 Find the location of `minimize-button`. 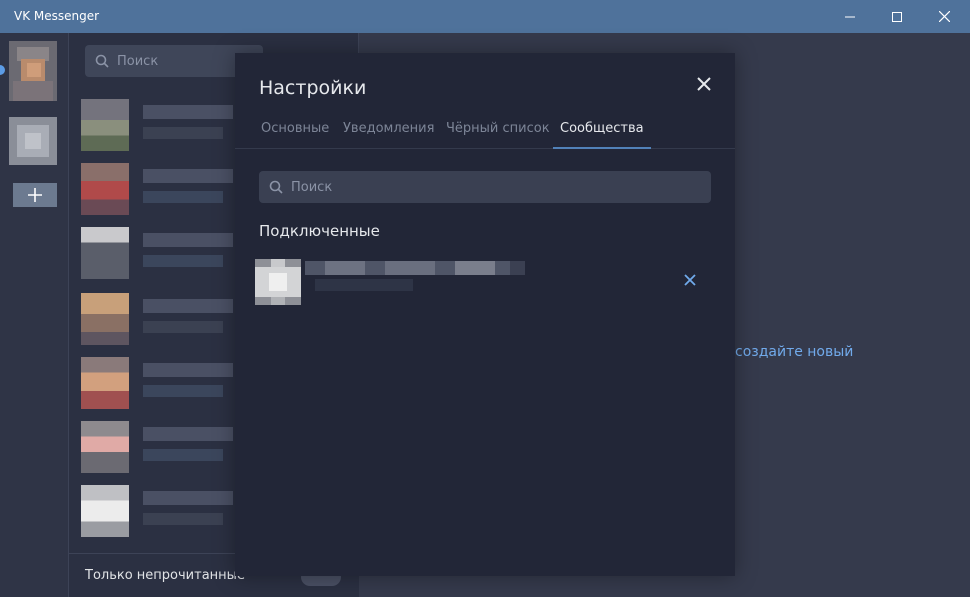

minimize-button is located at coordinates (850, 16).